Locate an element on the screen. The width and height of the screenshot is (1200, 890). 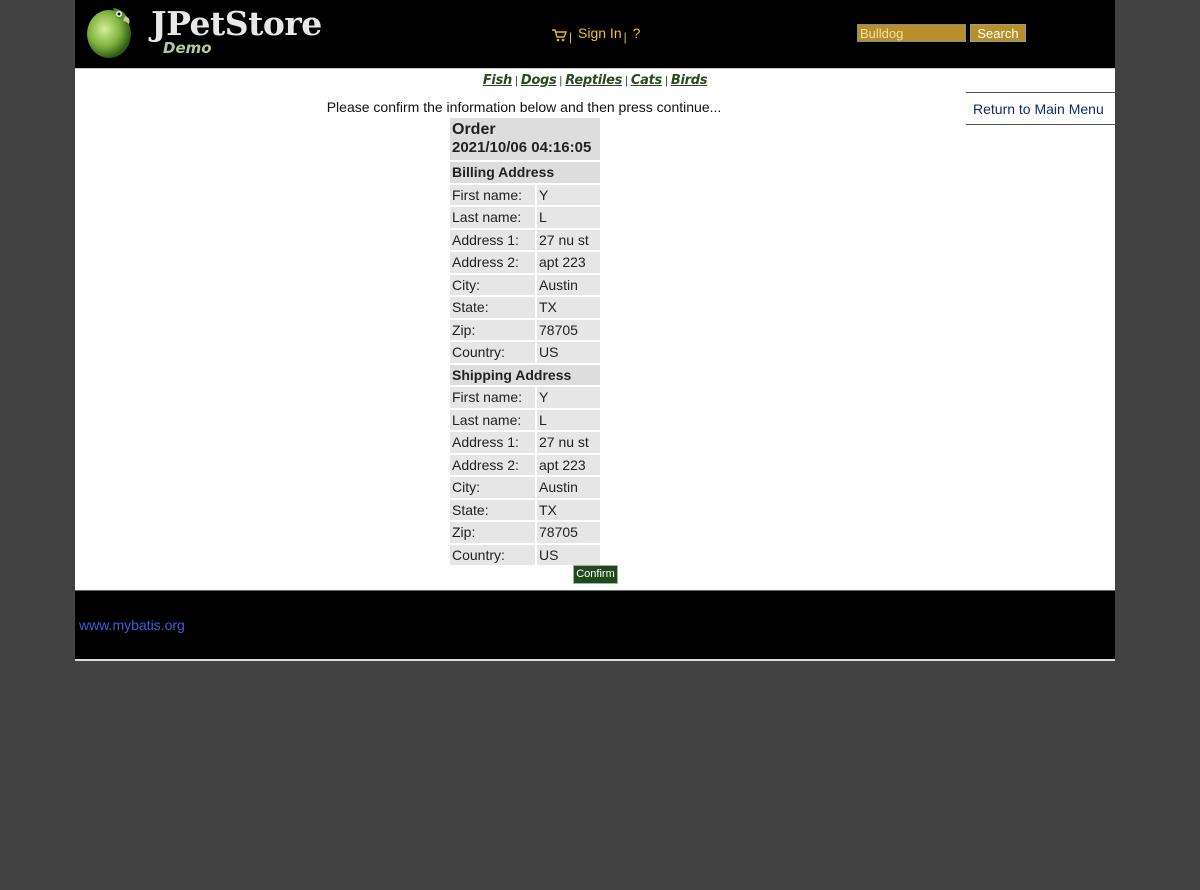
parrot-logo-icon is located at coordinates (109, 33).